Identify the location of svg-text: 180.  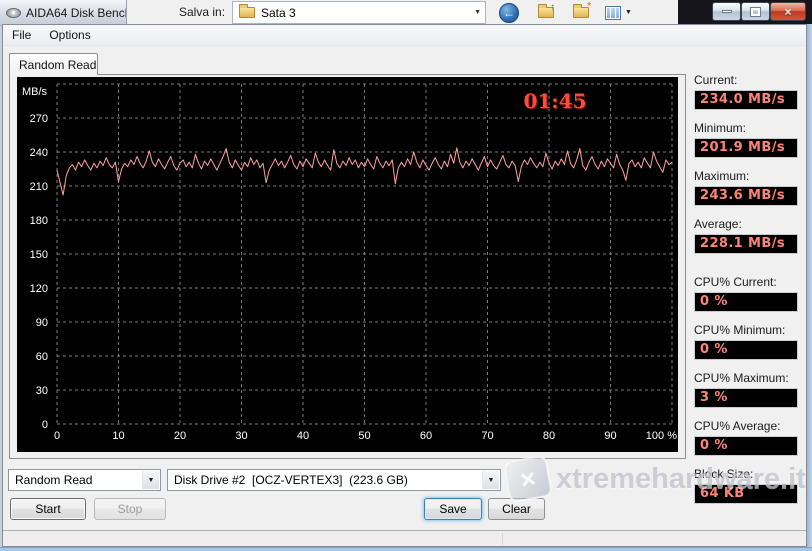
(39, 221).